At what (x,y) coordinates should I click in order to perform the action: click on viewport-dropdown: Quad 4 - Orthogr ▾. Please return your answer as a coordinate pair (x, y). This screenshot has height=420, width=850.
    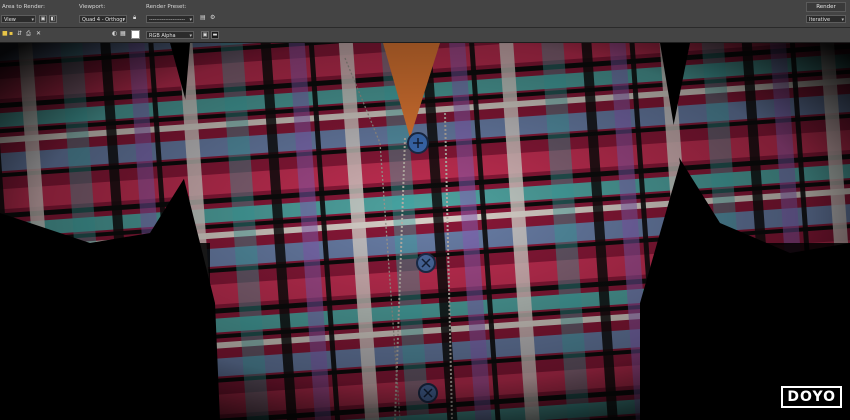
    Looking at the image, I should click on (103, 19).